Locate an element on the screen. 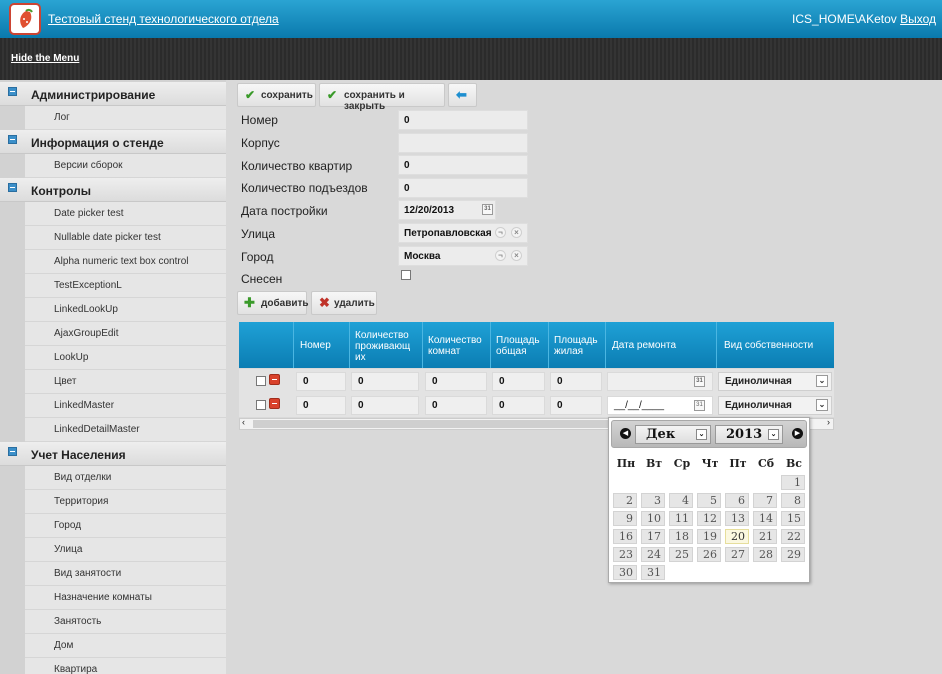 The image size is (942, 674). hide-menu-link: Hide the Menu is located at coordinates (45, 58).